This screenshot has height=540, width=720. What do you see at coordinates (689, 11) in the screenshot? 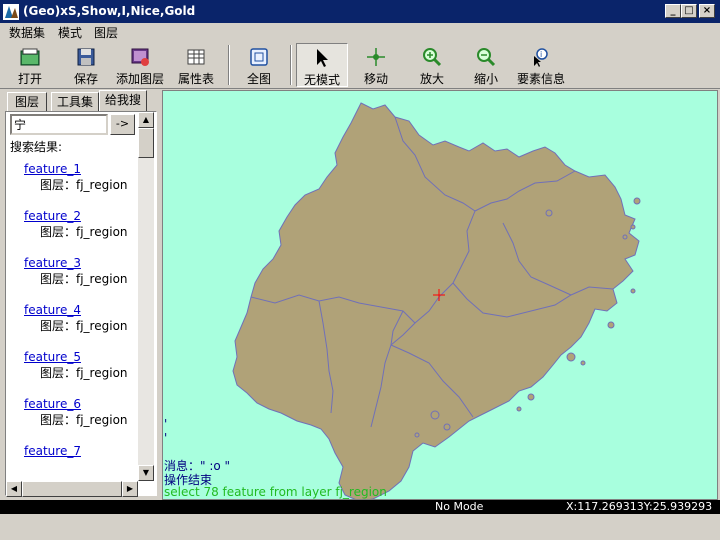
I see `maximize-button: □` at bounding box center [689, 11].